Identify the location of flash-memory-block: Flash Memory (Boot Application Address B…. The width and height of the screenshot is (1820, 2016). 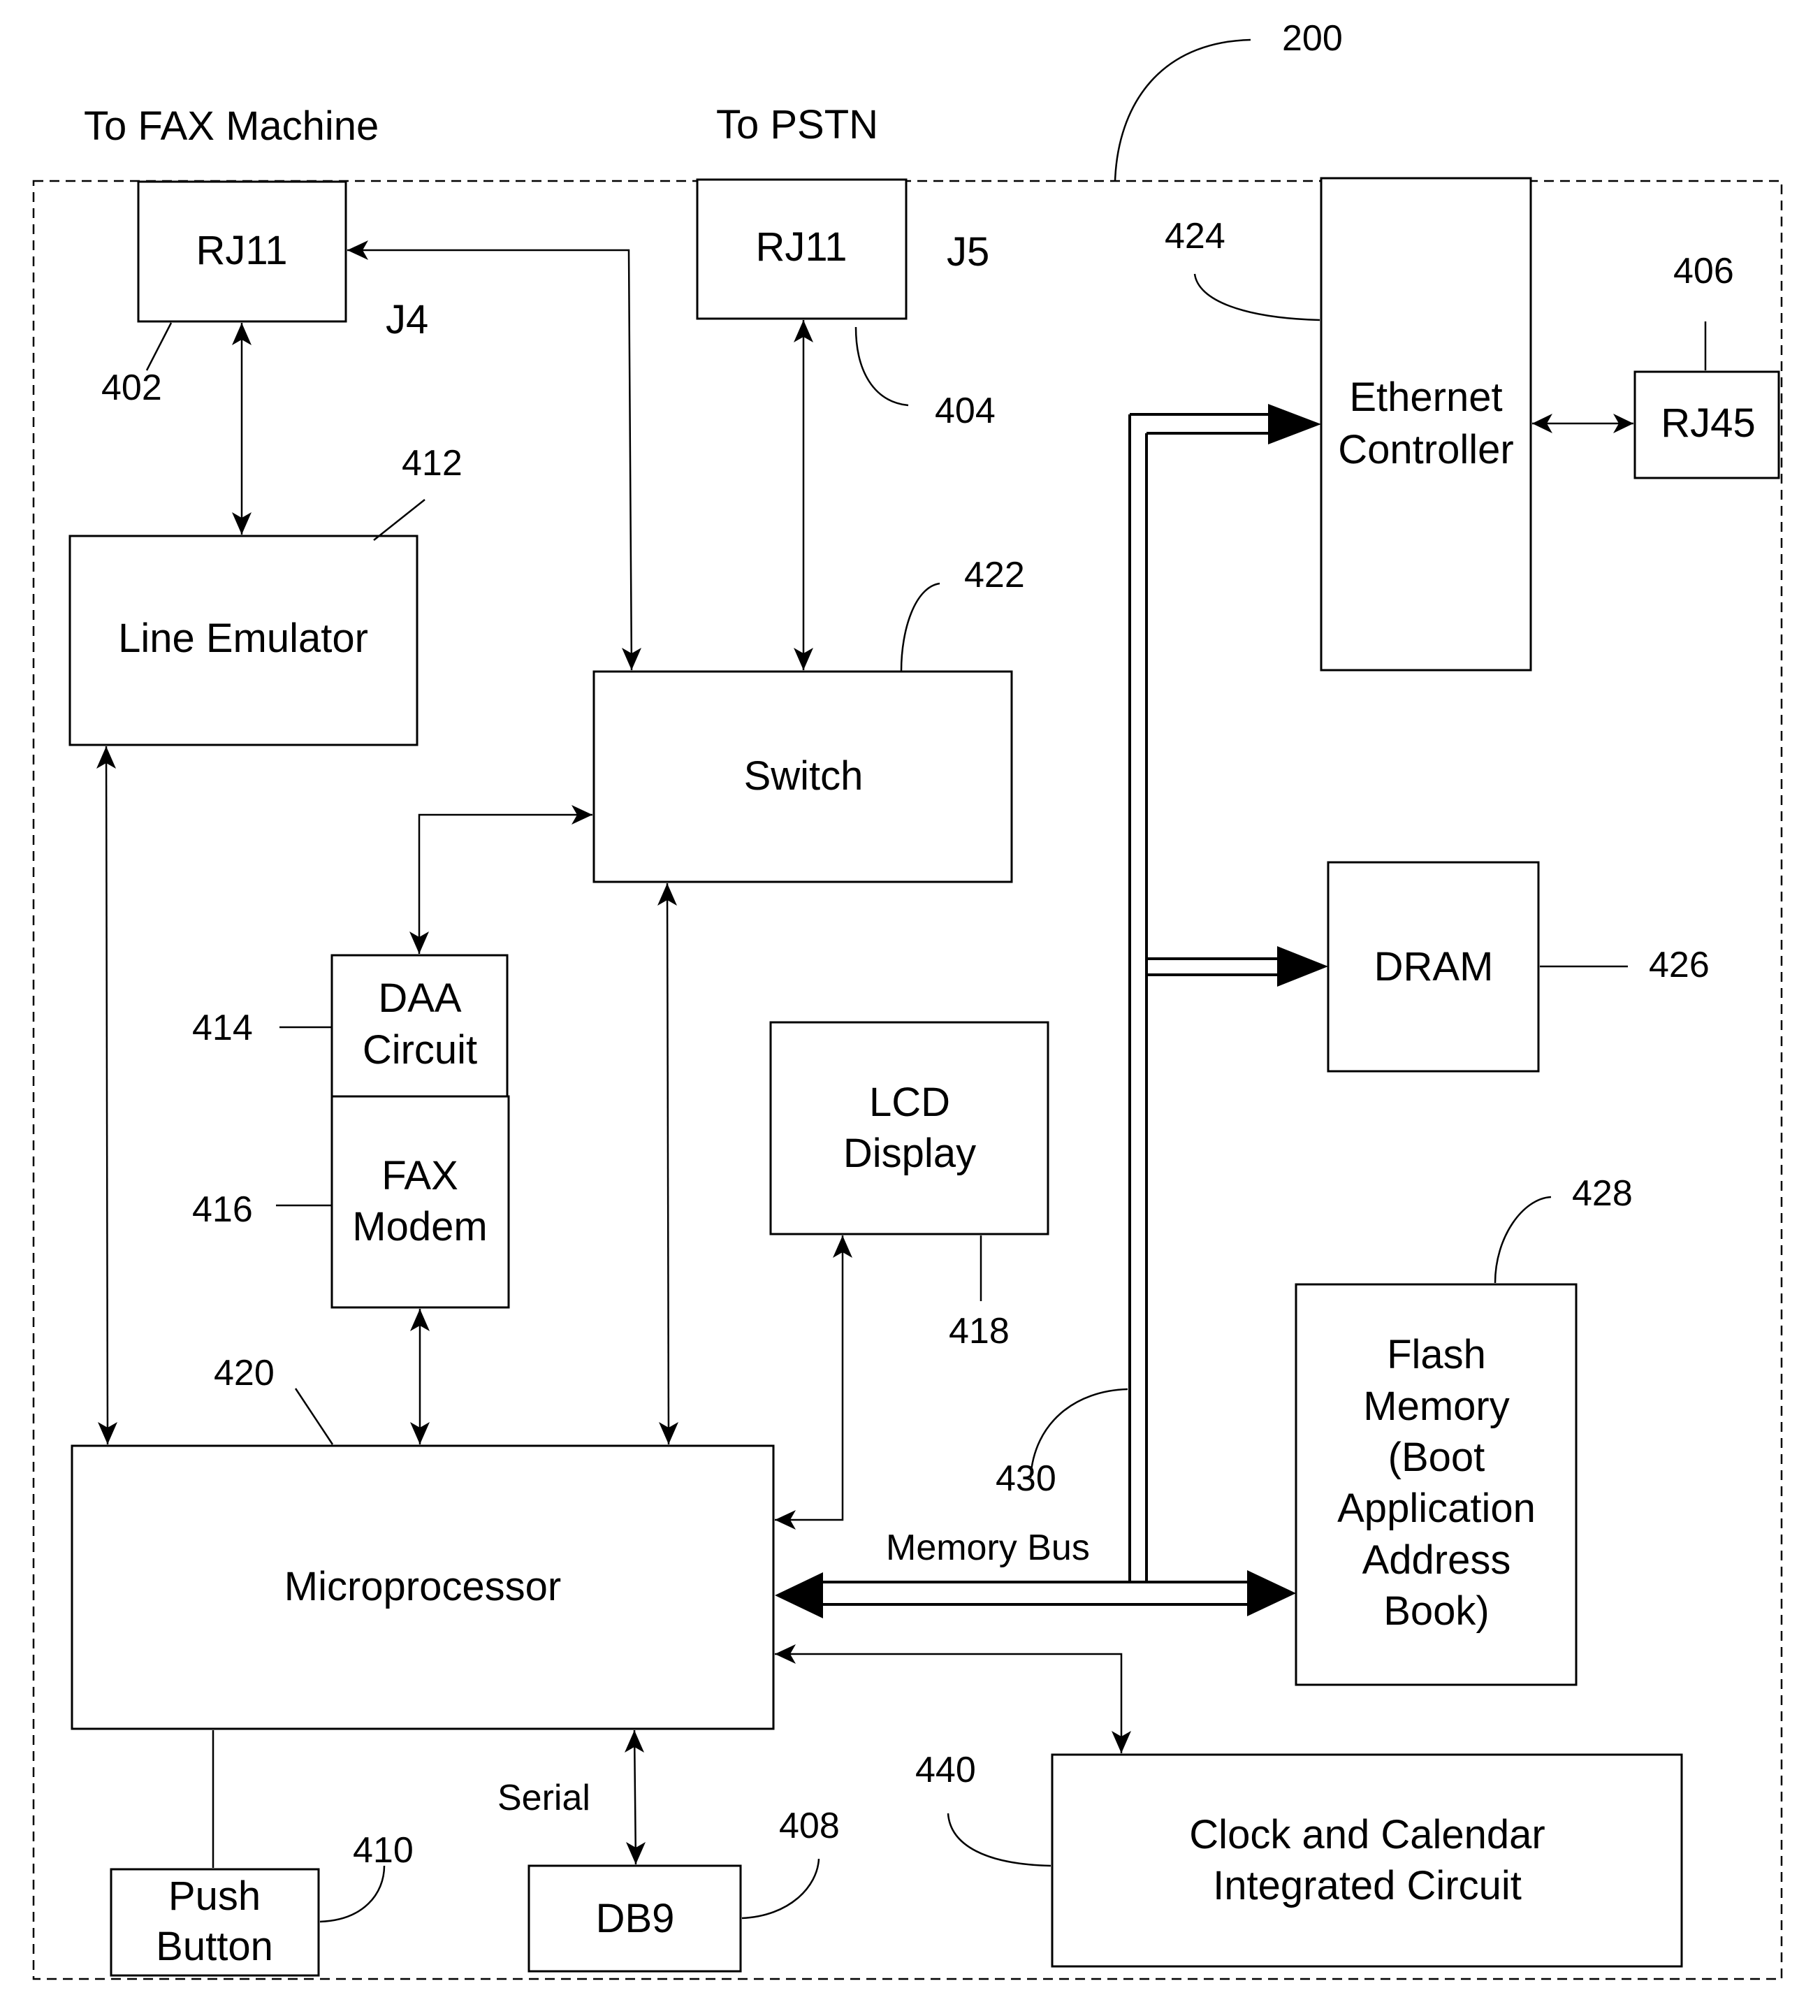
(1436, 1484).